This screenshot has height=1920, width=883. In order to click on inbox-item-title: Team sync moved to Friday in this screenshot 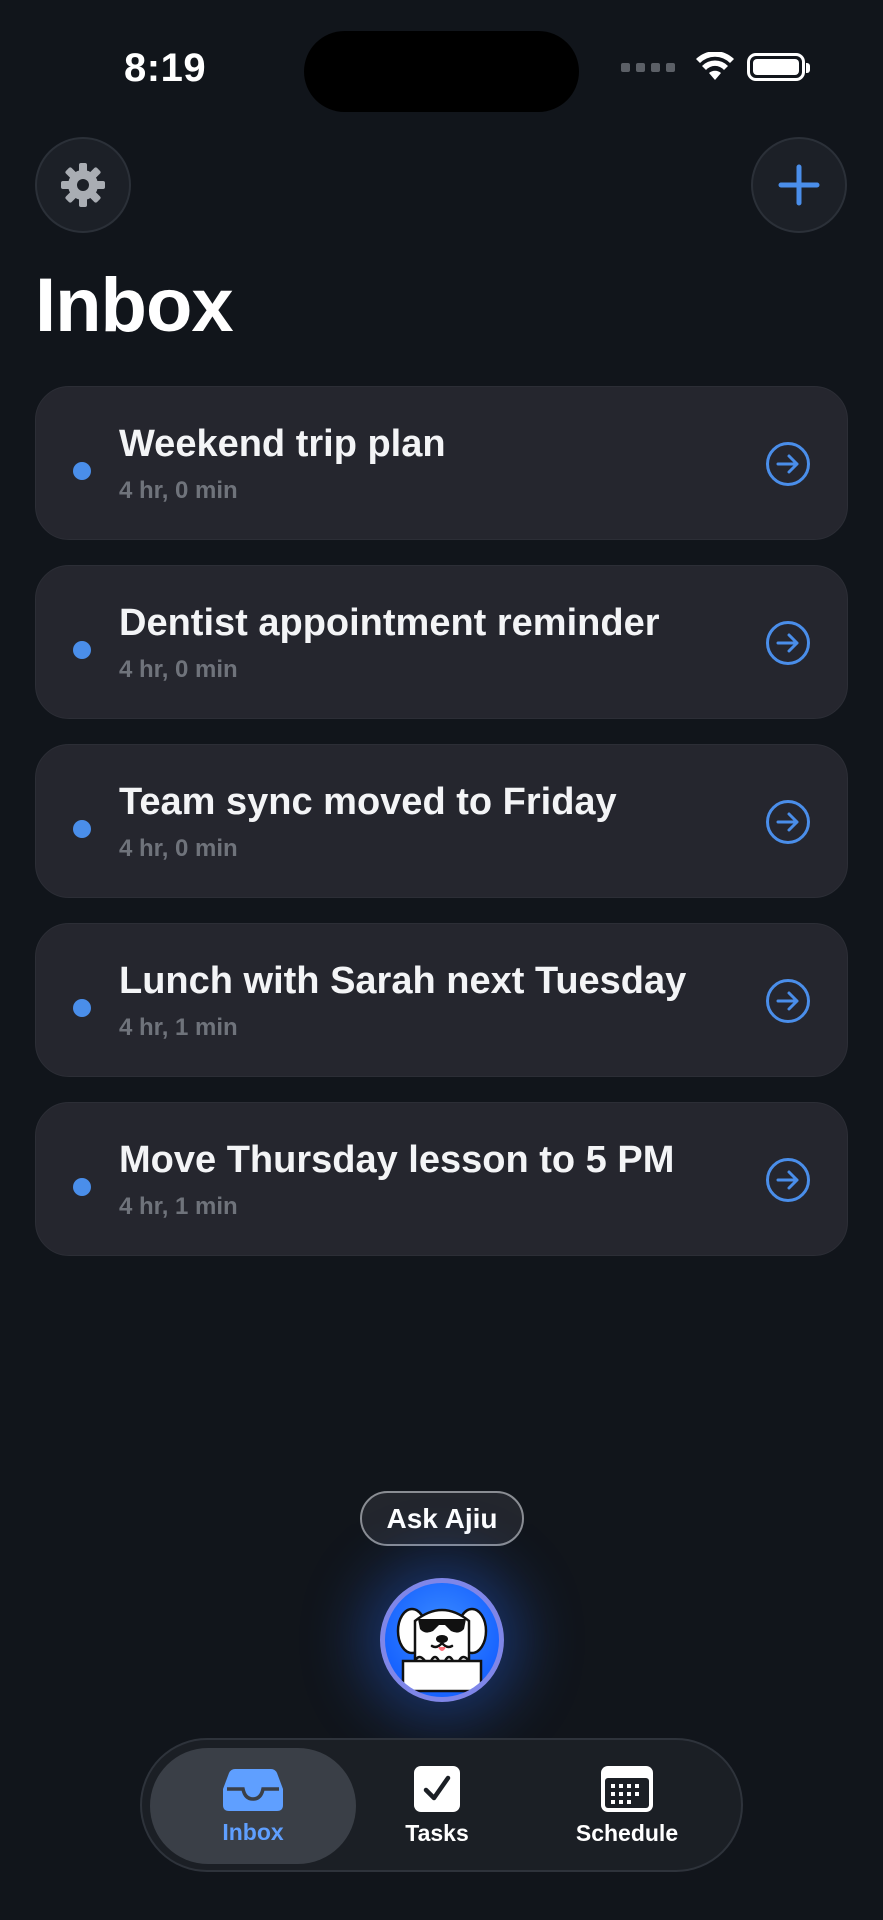, I will do `click(368, 802)`.